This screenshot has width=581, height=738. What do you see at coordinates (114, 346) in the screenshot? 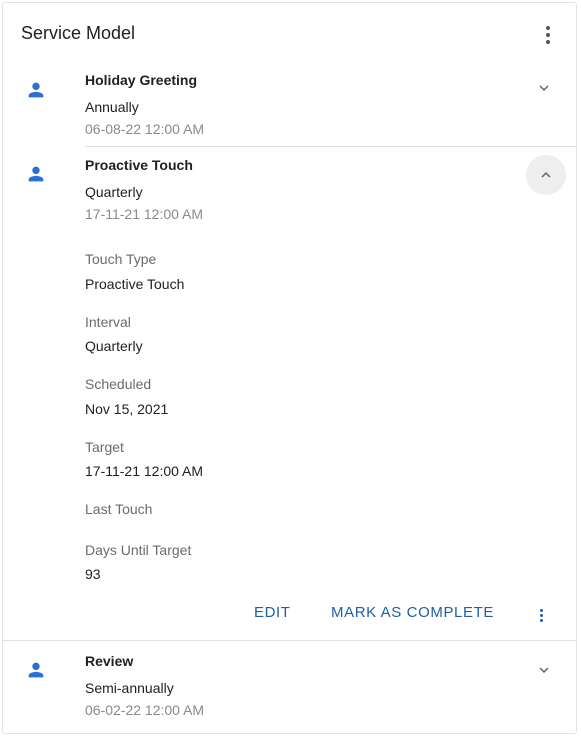
I see `detail-value-interval: Quarterly` at bounding box center [114, 346].